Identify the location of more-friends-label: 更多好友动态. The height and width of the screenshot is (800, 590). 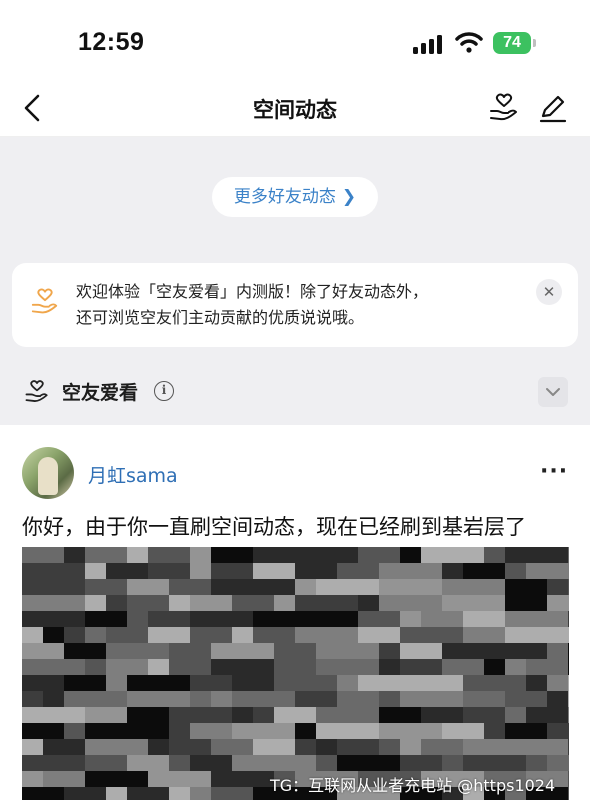
(284, 197).